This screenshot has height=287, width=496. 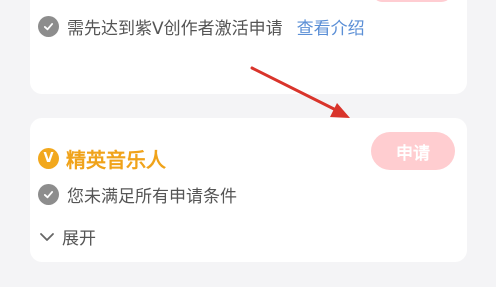 I want to click on expand-toggle: 展开, so click(x=67, y=236).